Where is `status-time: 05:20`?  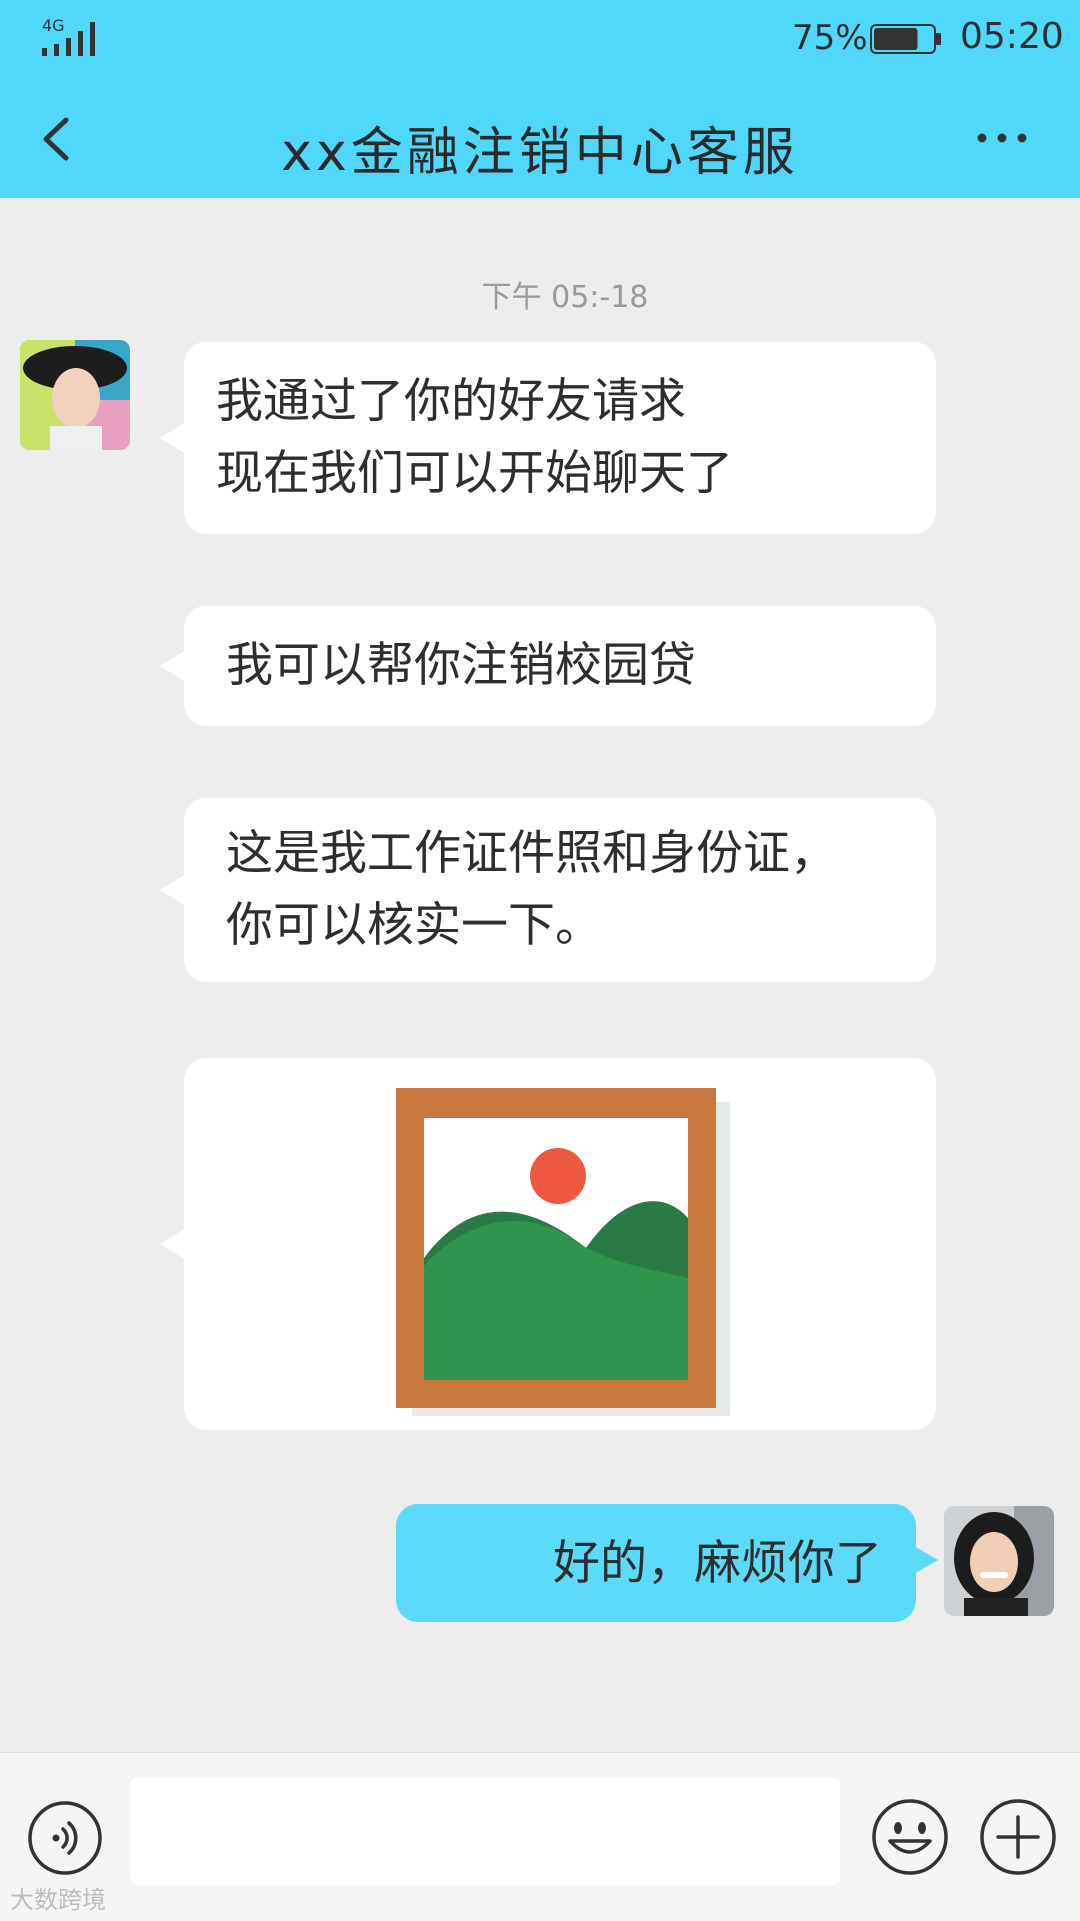 status-time: 05:20 is located at coordinates (1012, 36).